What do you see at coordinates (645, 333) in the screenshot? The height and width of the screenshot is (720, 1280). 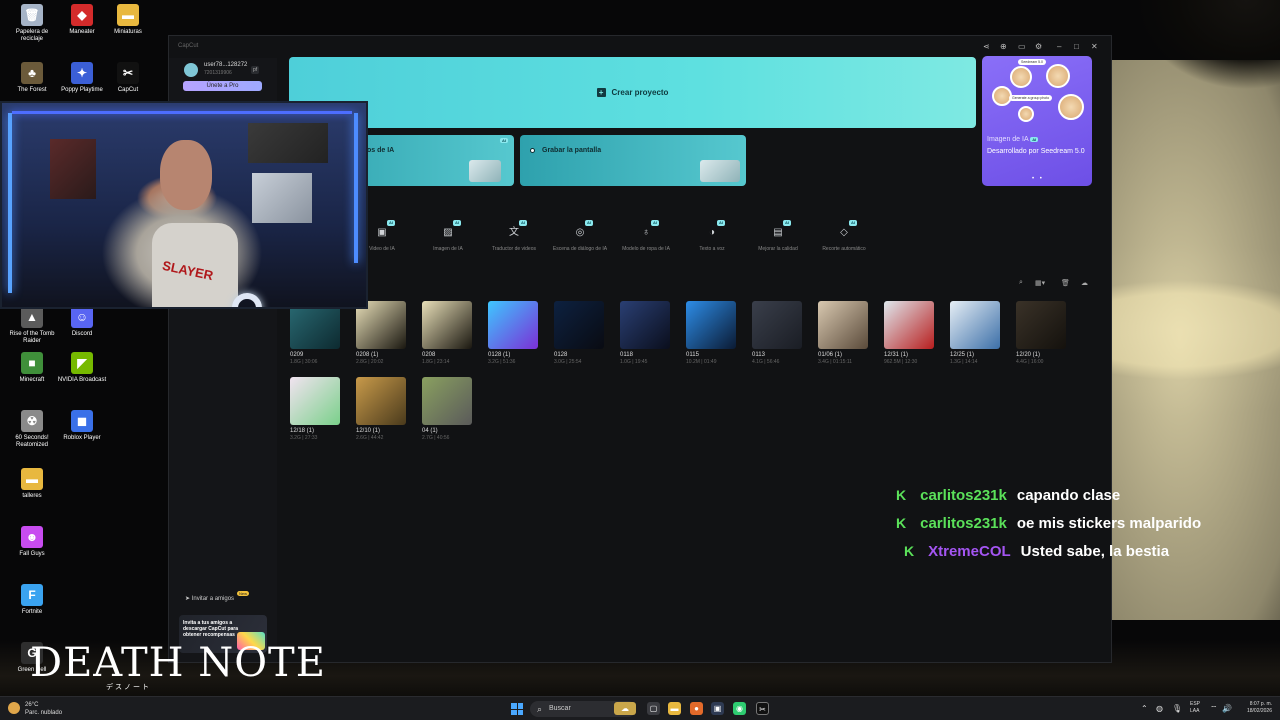 I see `project-item: 0118 1.0G | 19:45` at bounding box center [645, 333].